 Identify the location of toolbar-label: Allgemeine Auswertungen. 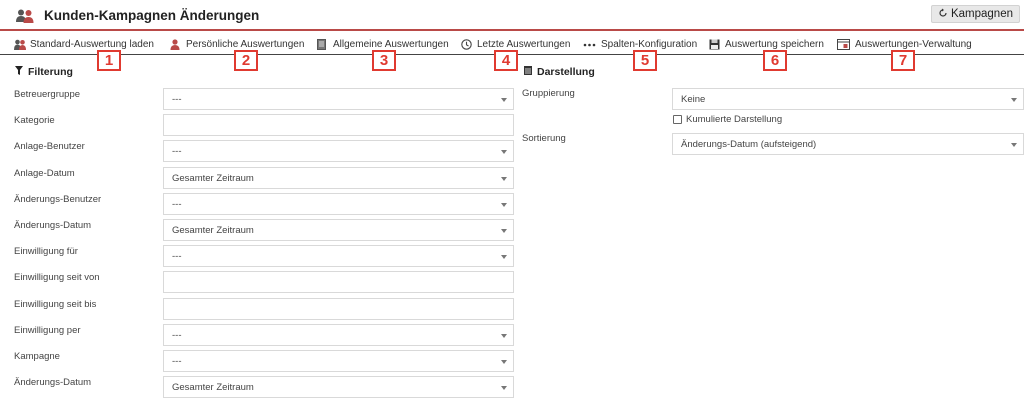
(391, 44).